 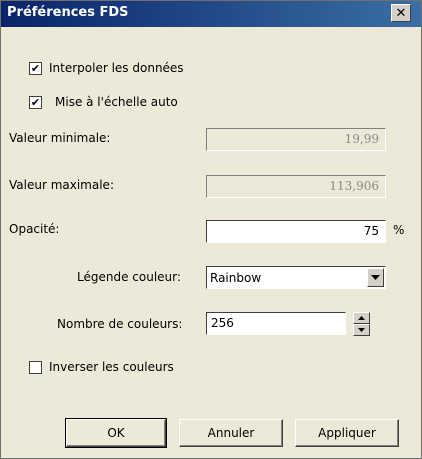 What do you see at coordinates (236, 278) in the screenshot?
I see `legend-selected-value: Rainbow` at bounding box center [236, 278].